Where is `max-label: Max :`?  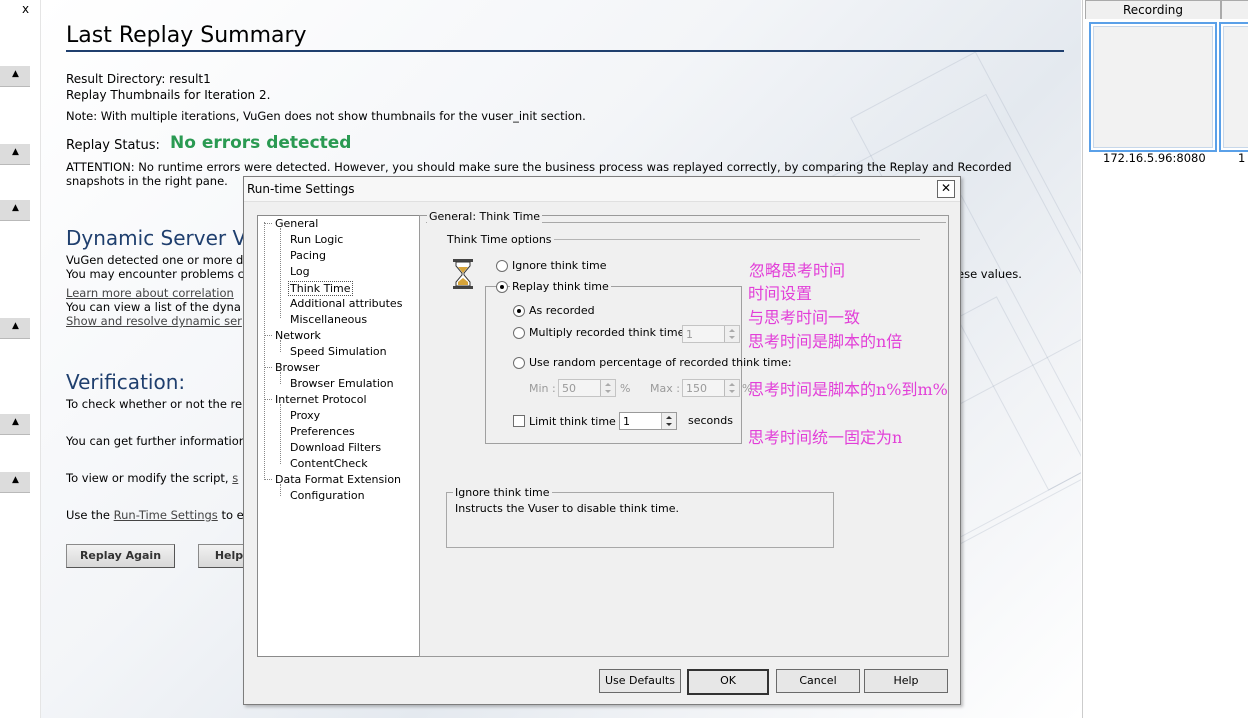
max-label: Max : is located at coordinates (665, 388).